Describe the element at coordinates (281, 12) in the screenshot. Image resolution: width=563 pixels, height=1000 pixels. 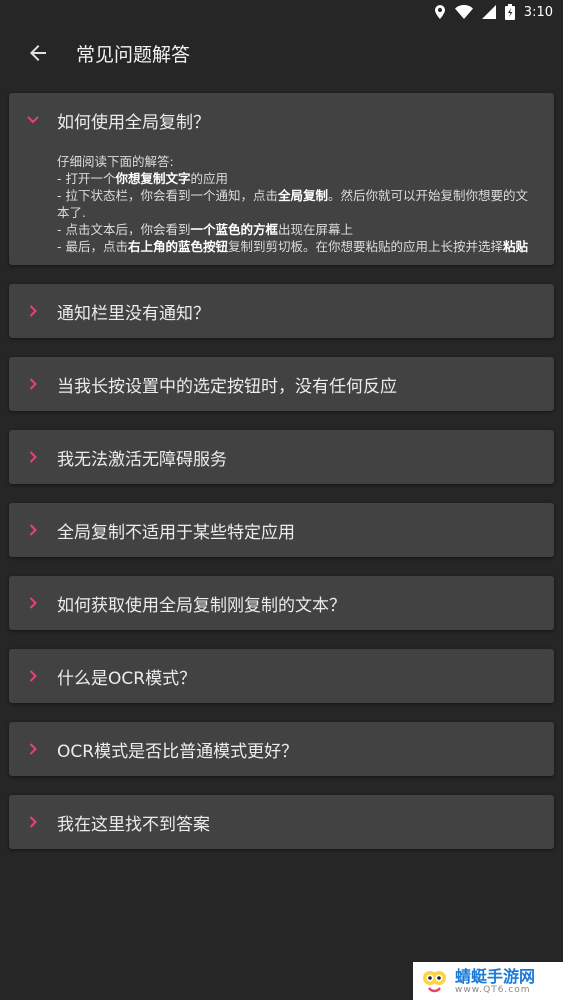
I see `status-bar: 3:10` at that location.